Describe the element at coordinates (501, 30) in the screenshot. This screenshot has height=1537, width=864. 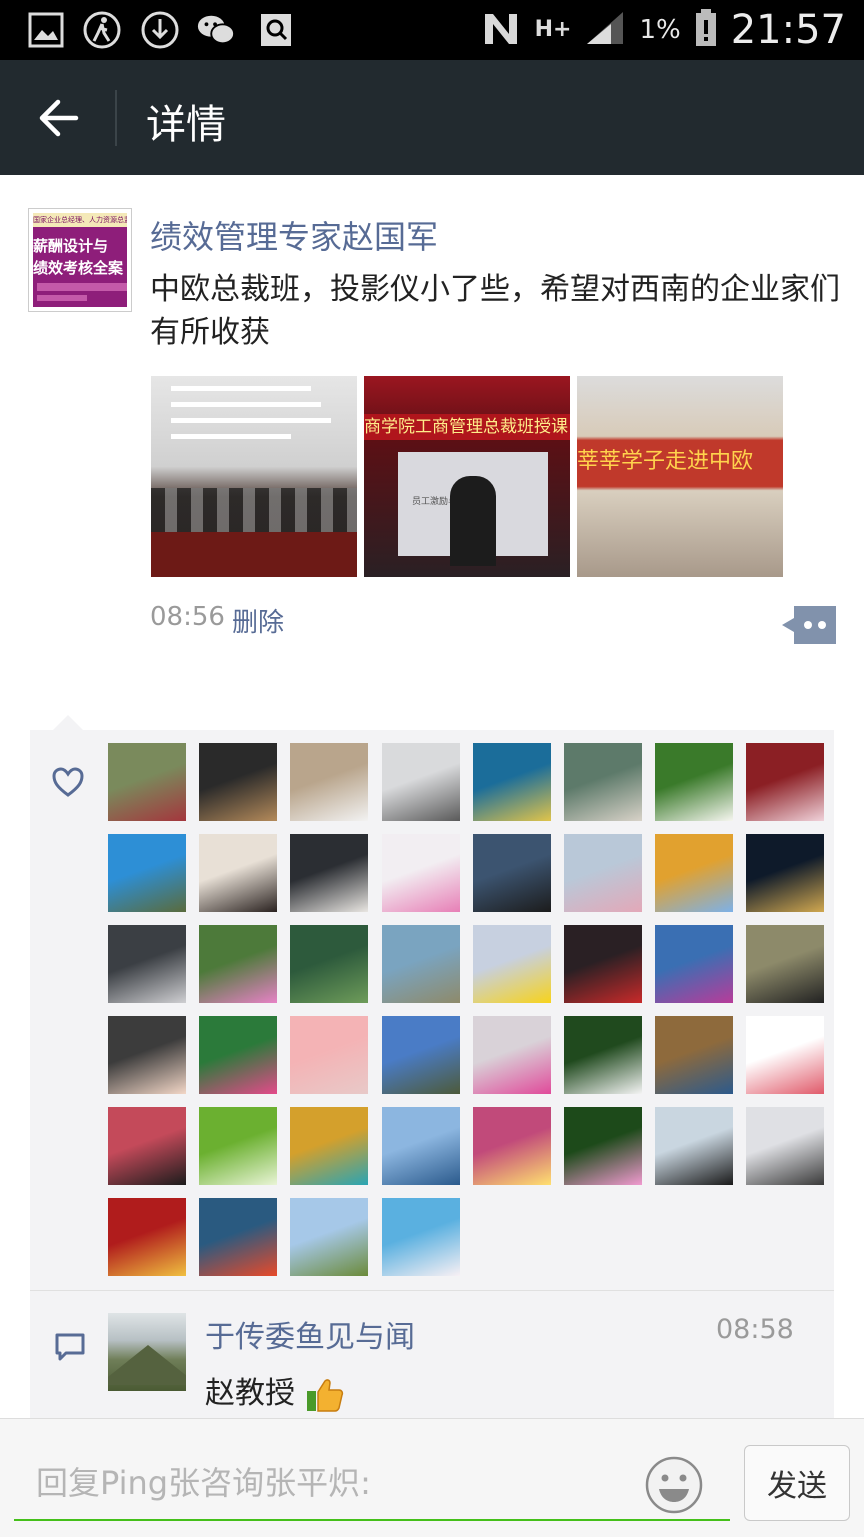
I see `nfc-icon` at that location.